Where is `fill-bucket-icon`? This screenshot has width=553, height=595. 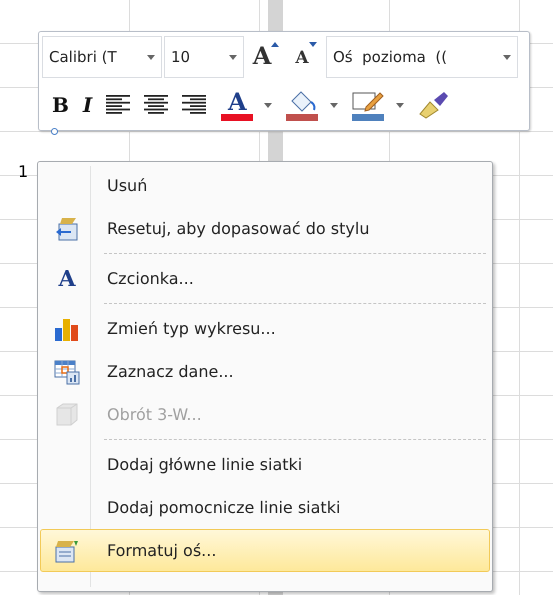
fill-bucket-icon is located at coordinates (303, 105).